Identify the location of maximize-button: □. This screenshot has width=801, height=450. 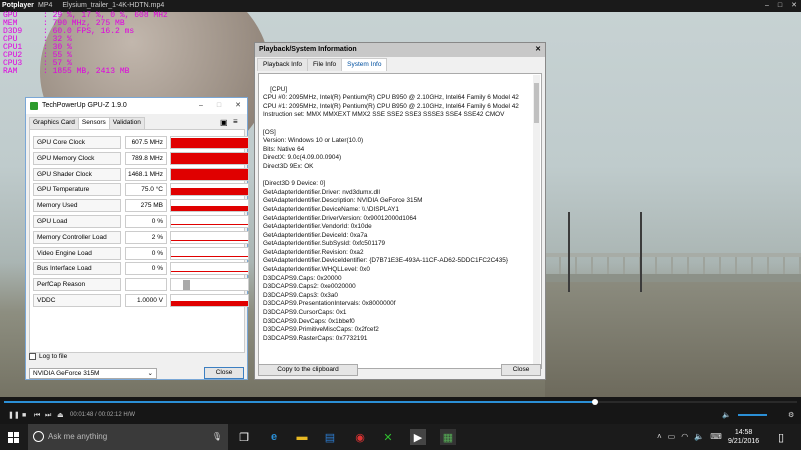
(780, 6).